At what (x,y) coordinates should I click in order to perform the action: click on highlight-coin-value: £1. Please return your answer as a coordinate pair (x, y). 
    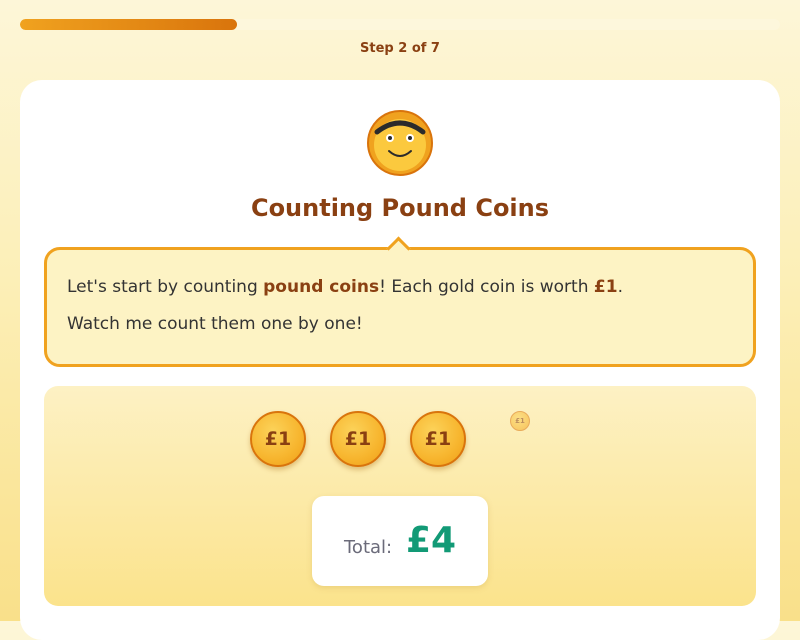
    Looking at the image, I should click on (605, 287).